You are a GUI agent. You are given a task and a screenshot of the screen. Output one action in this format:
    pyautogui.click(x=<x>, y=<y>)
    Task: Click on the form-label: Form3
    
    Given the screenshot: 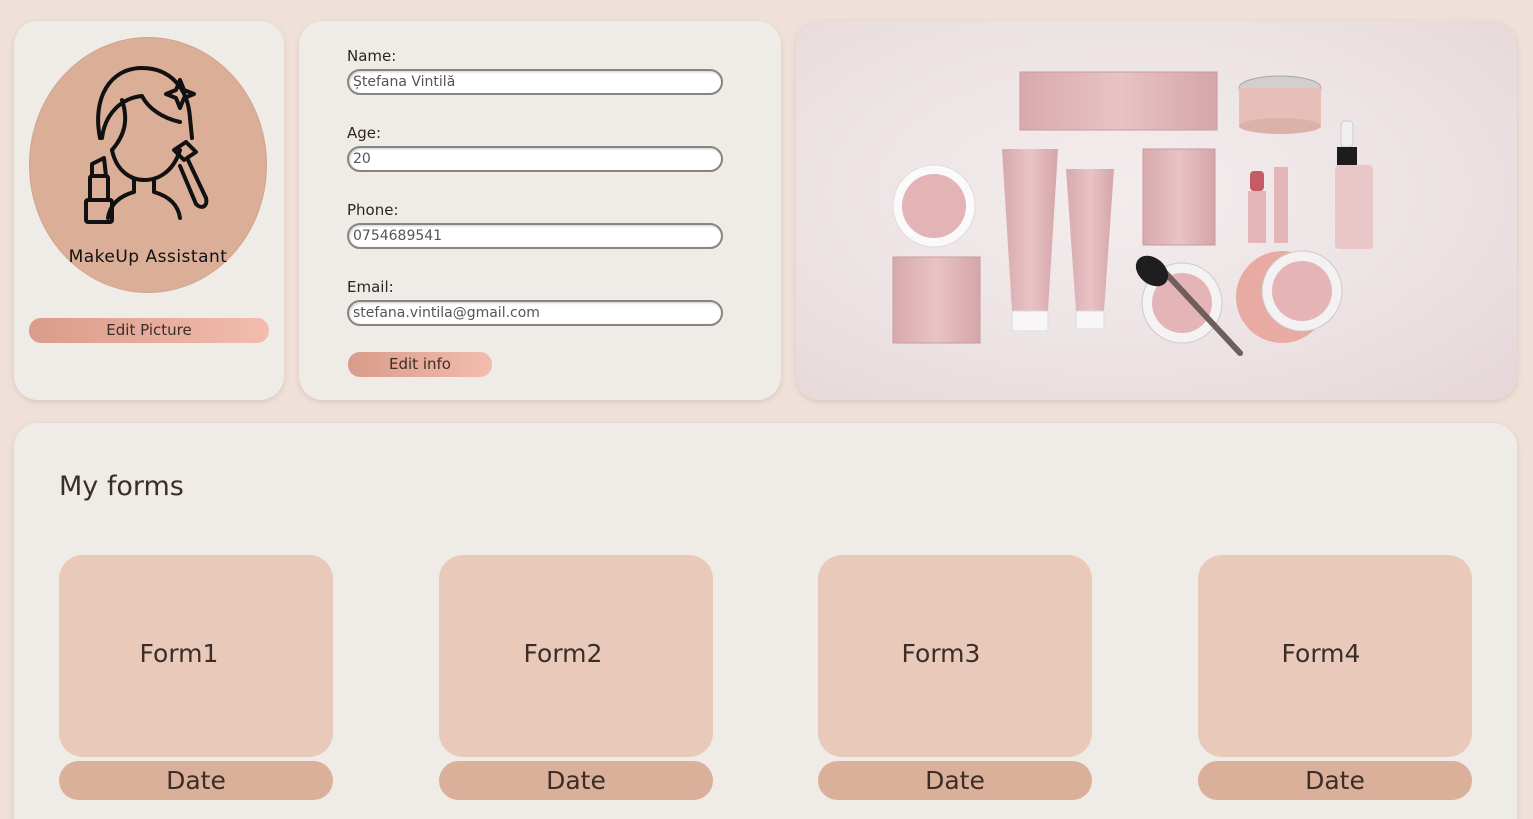 What is the action you would take?
    pyautogui.click(x=941, y=653)
    